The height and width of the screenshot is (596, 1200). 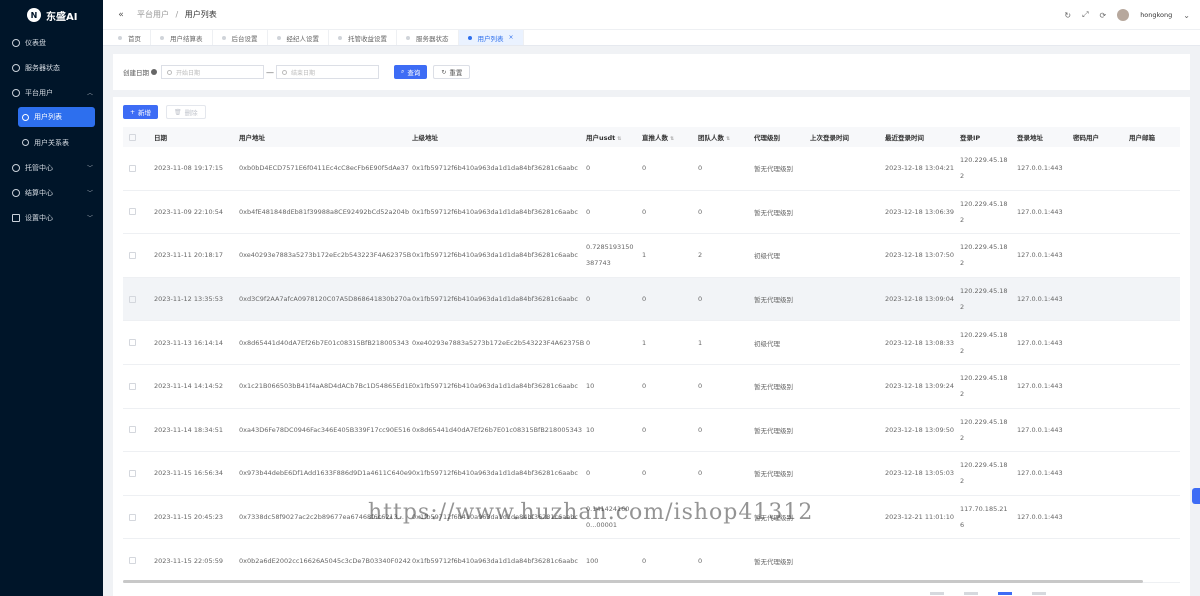 What do you see at coordinates (51, 92) in the screenshot?
I see `sidebar-item-platform-users: 平台用户 ︿` at bounding box center [51, 92].